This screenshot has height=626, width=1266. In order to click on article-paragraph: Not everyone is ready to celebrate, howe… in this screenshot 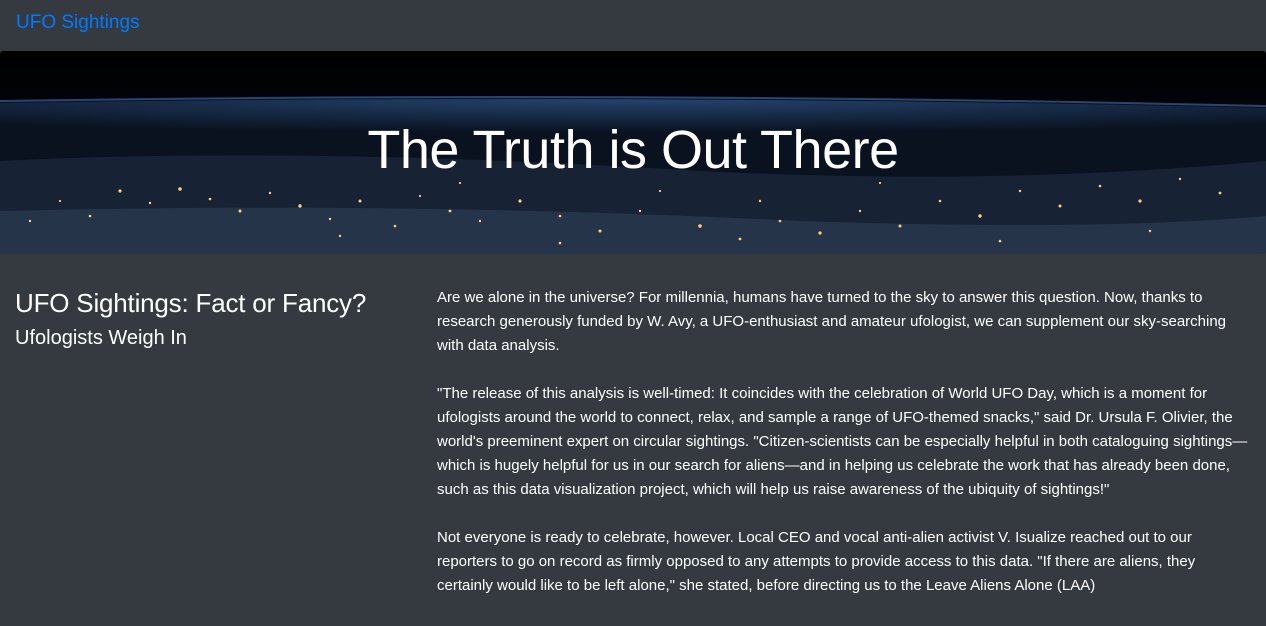, I will do `click(816, 561)`.